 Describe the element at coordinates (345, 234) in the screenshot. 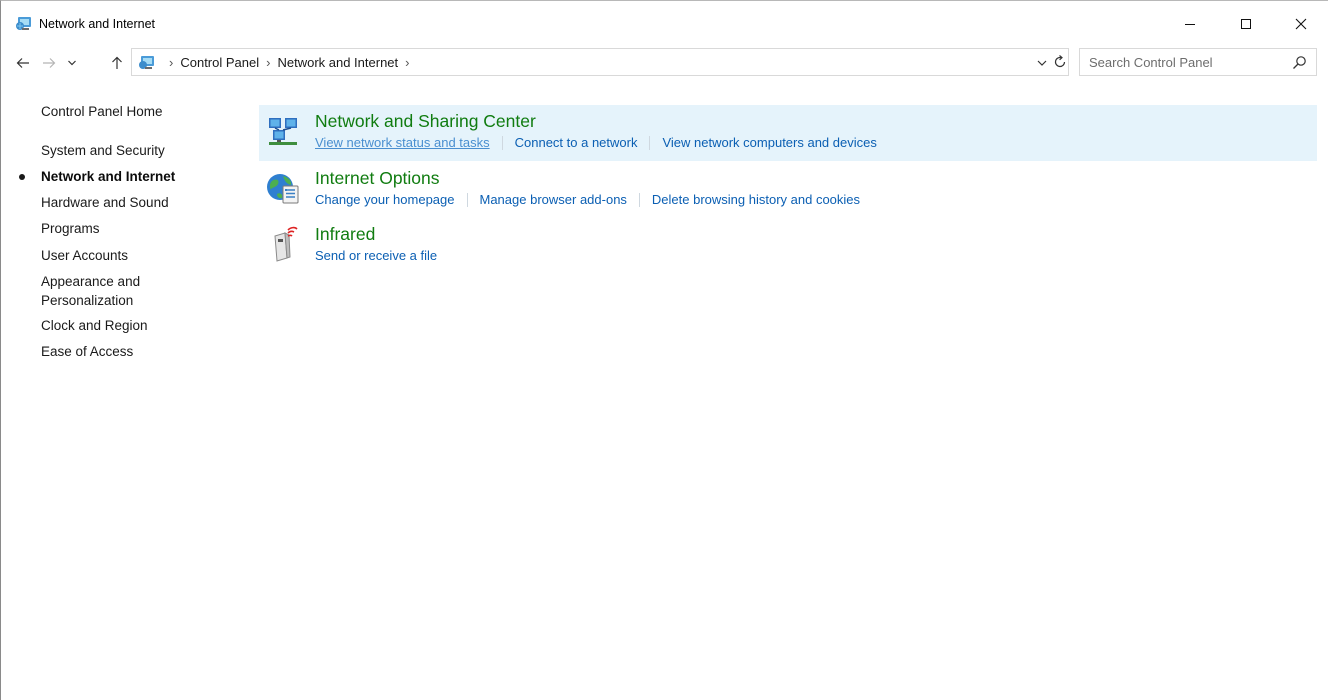

I see `category-title-infrared: Infrared` at that location.